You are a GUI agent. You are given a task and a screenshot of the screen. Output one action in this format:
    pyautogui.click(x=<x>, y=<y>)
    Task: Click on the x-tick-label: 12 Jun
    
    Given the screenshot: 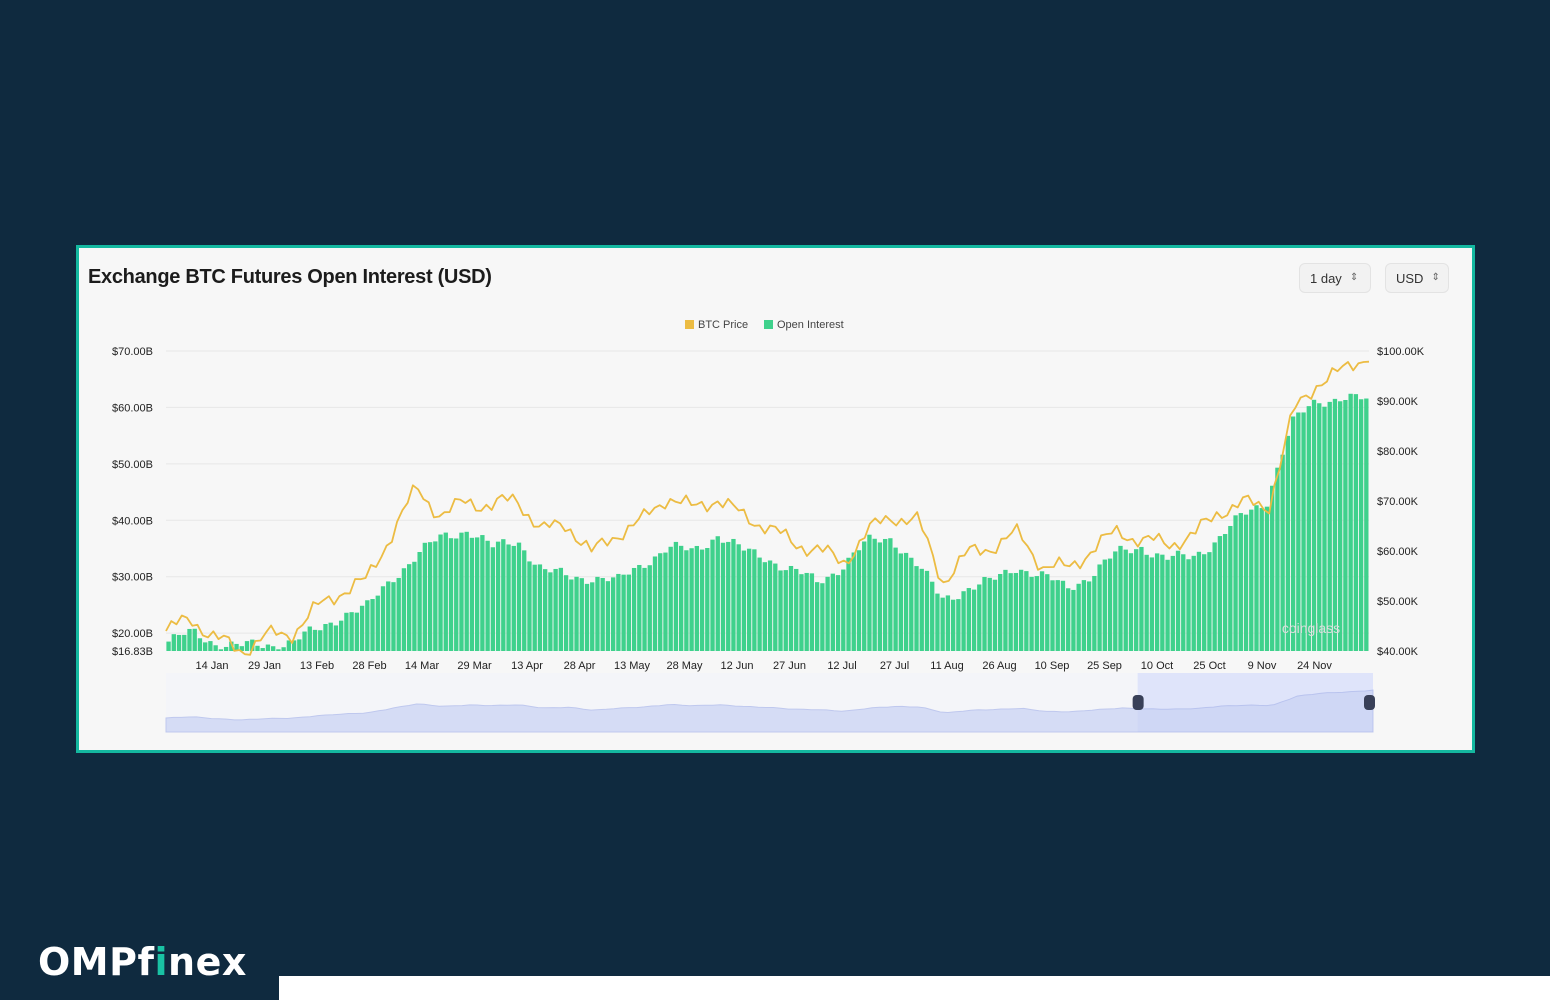 What is the action you would take?
    pyautogui.click(x=736, y=666)
    